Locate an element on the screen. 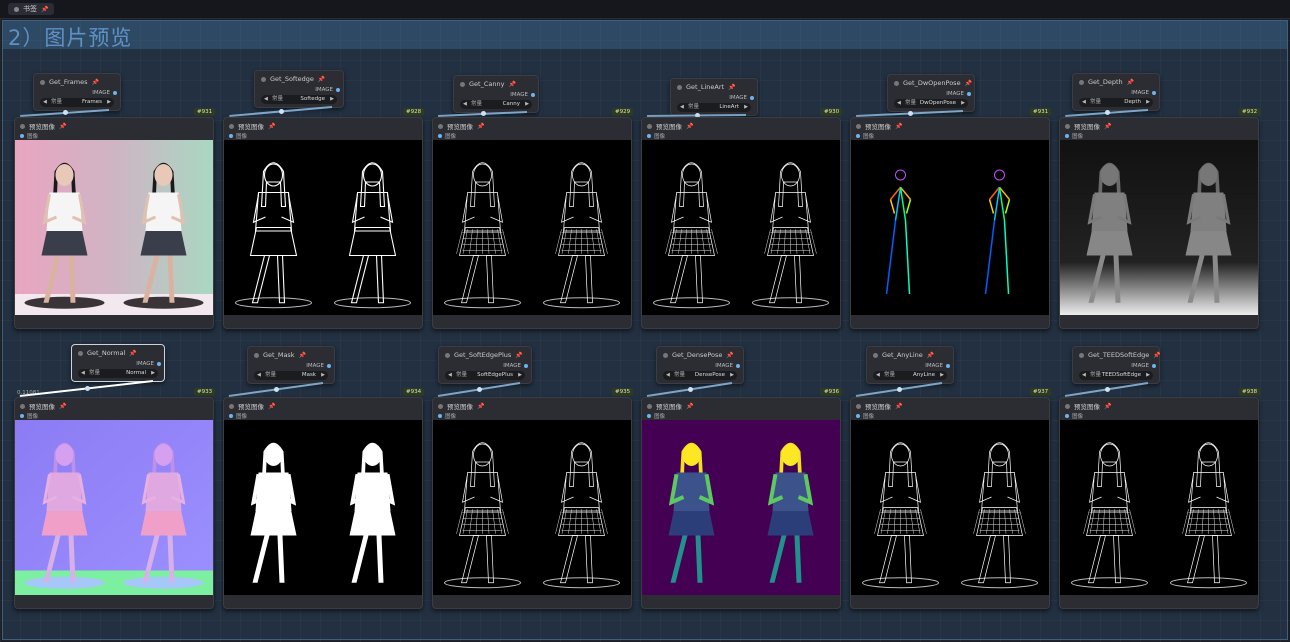 The height and width of the screenshot is (642, 1290). get-node-frames: Get_Frames 📌 IMAGE ◀ 常量 Frames ▶ is located at coordinates (77, 92).